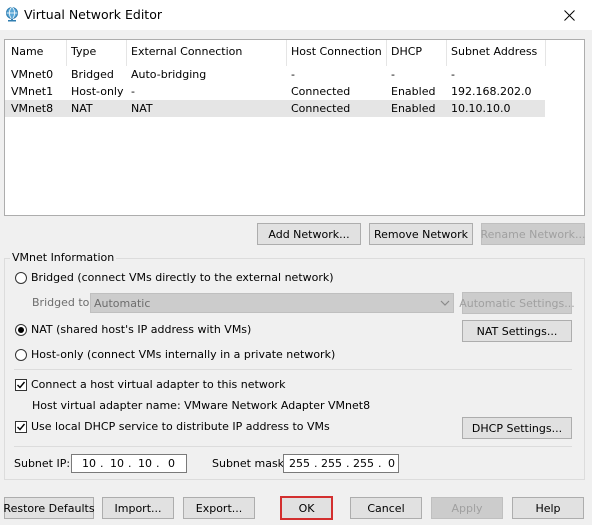 The height and width of the screenshot is (525, 592). I want to click on close-button, so click(569, 15).